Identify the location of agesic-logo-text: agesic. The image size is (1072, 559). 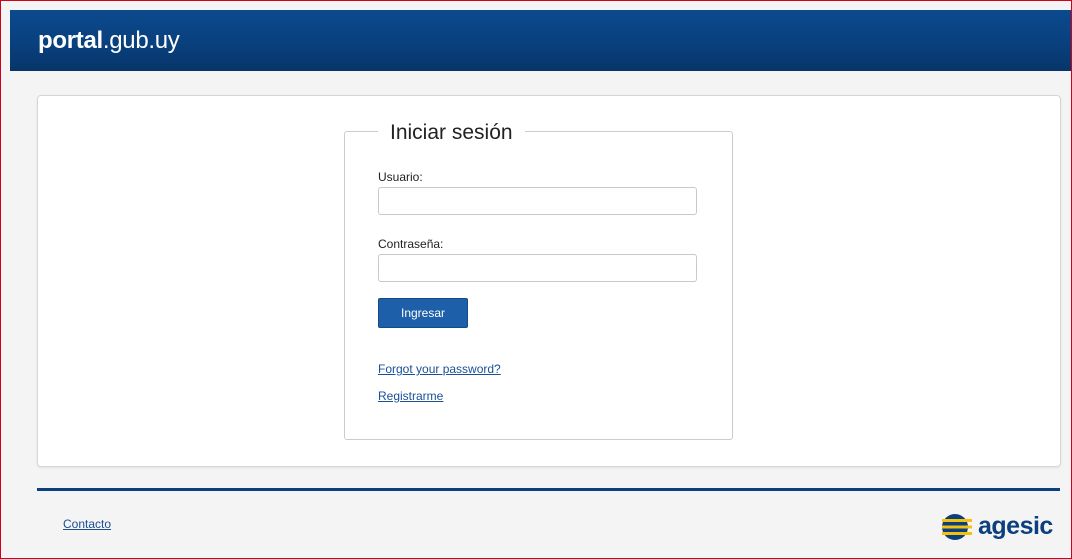
(1015, 526).